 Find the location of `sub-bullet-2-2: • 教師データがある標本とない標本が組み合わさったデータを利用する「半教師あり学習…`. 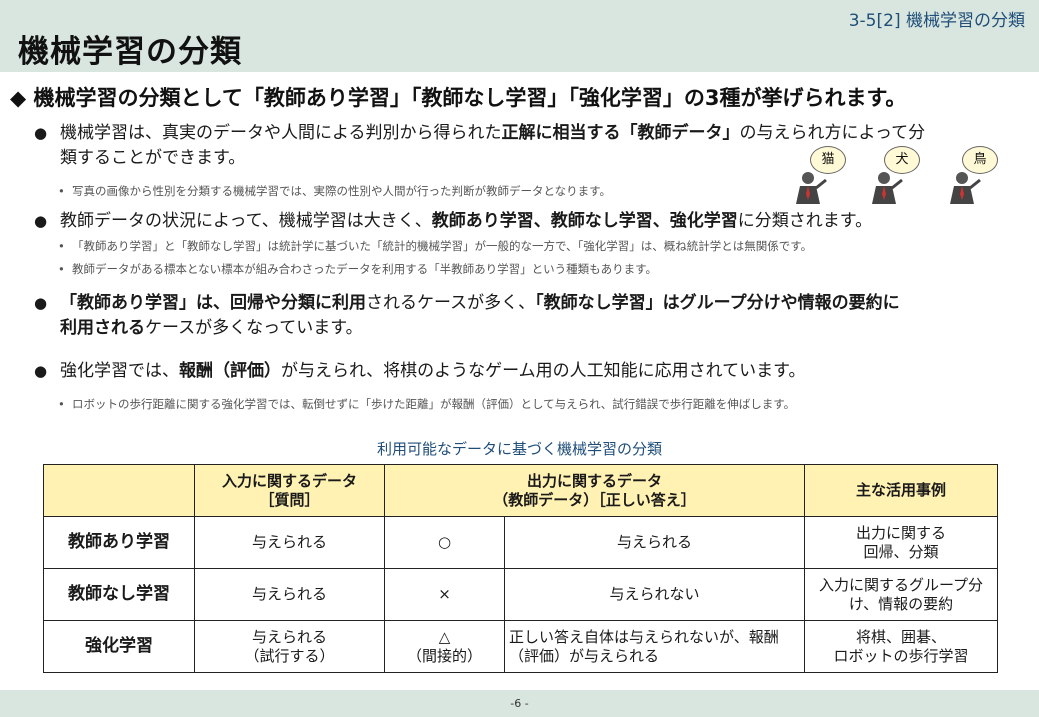

sub-bullet-2-2: • 教師データがある標本とない標本が組み合わさったデータを利用する「半教師あり学習… is located at coordinates (357, 269).